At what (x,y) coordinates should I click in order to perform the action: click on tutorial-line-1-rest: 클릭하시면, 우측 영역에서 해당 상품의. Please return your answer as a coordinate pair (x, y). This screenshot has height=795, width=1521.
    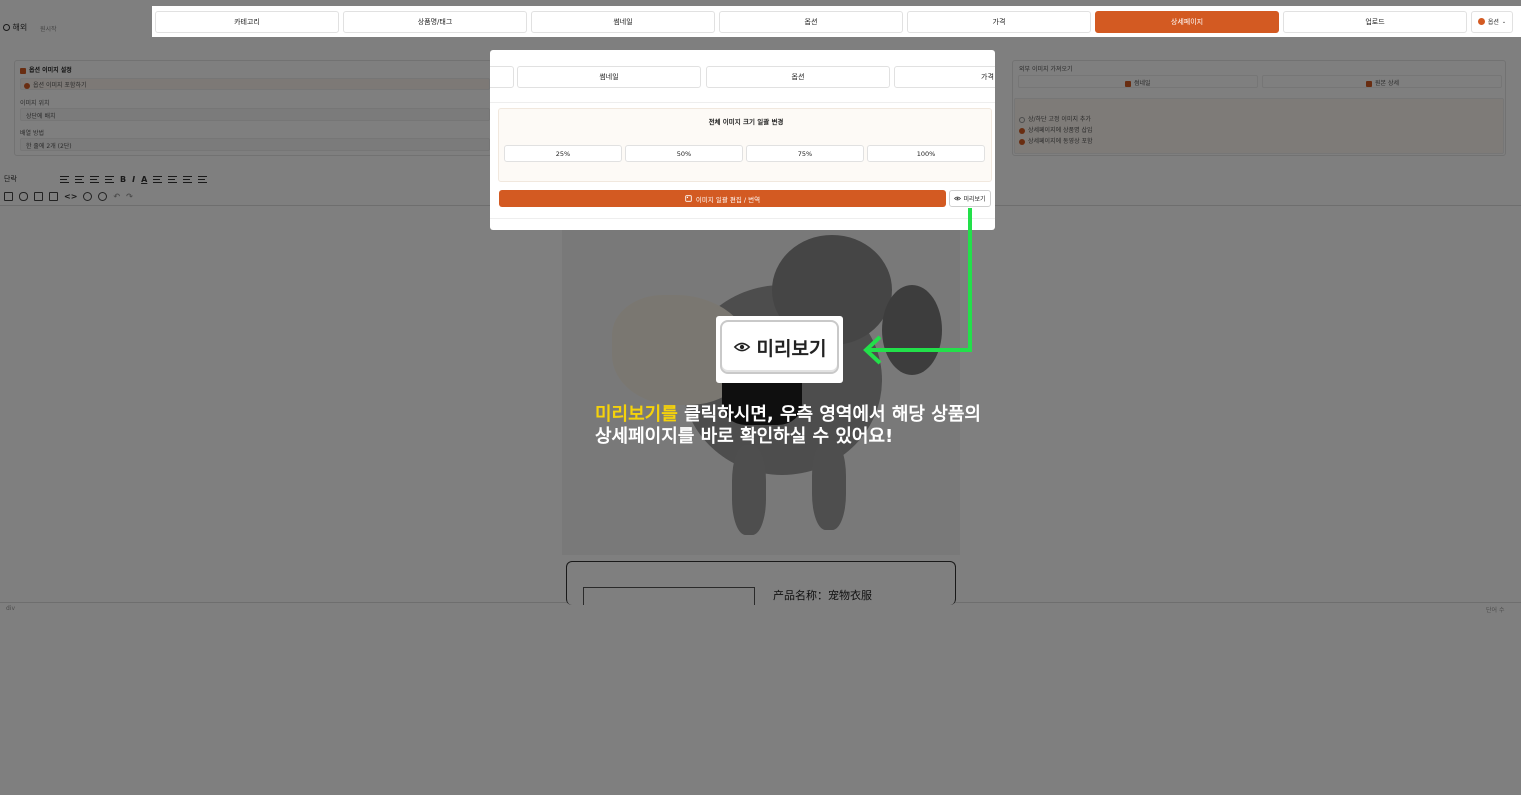
    Looking at the image, I should click on (829, 414).